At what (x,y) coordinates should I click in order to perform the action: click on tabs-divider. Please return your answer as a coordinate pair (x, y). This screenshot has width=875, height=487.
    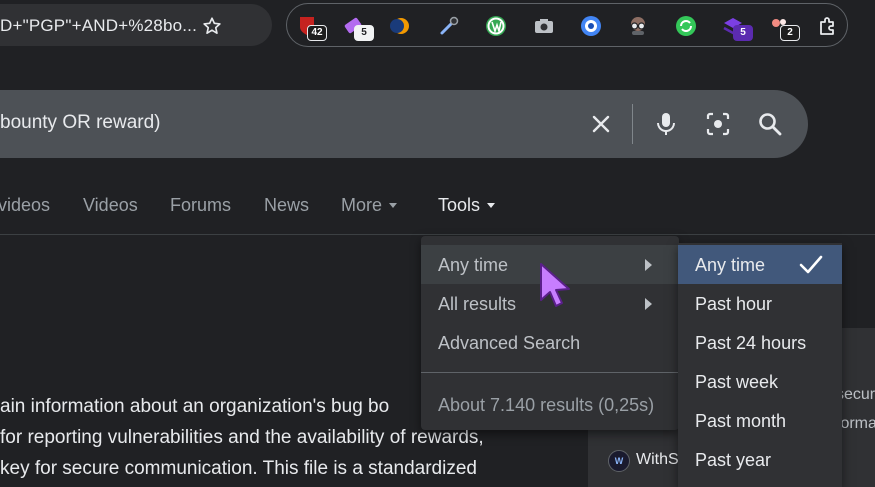
    Looking at the image, I should click on (437, 234).